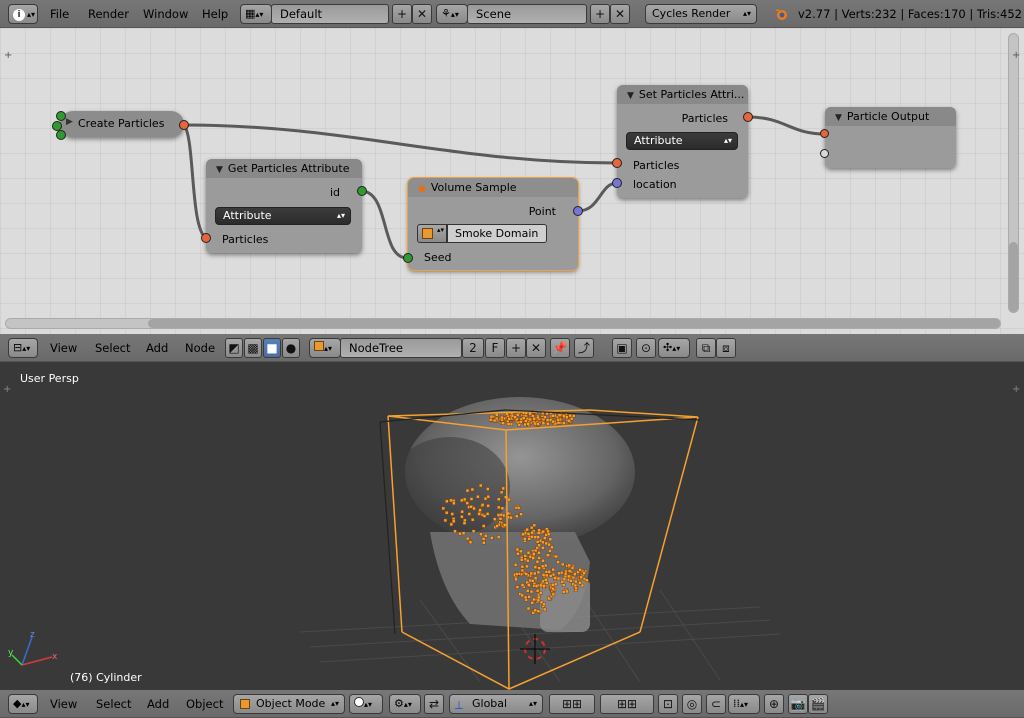 The height and width of the screenshot is (718, 1024). What do you see at coordinates (330, 14) in the screenshot?
I see `screen-layout-field: Default` at bounding box center [330, 14].